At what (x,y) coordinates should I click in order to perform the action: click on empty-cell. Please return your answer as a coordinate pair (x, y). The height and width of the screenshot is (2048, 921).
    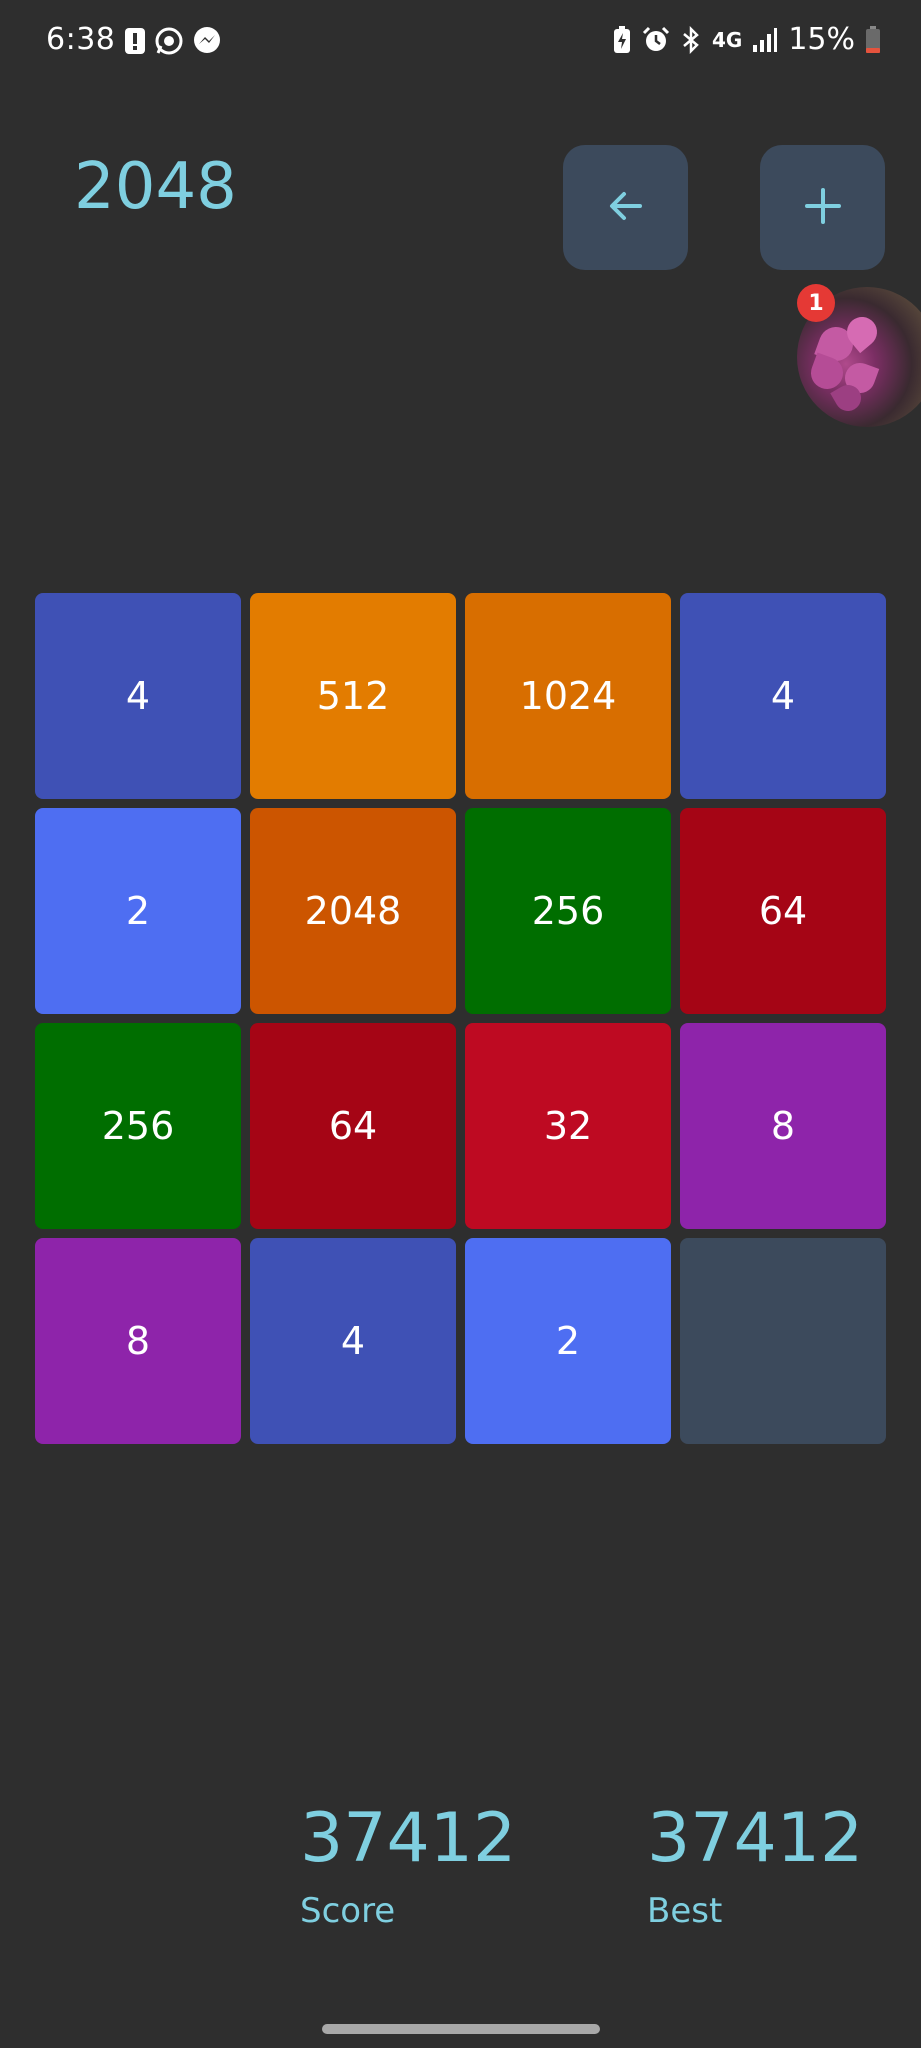
    Looking at the image, I should click on (783, 1341).